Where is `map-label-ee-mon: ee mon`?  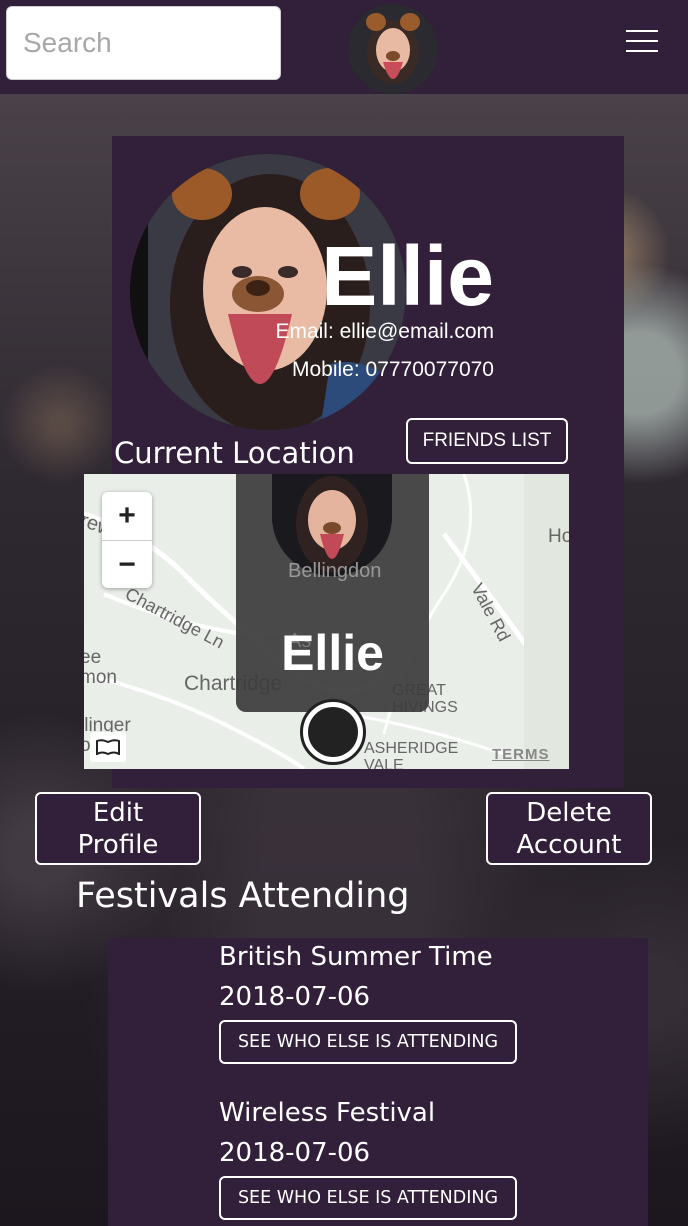
map-label-ee-mon: ee mon is located at coordinates (100, 667).